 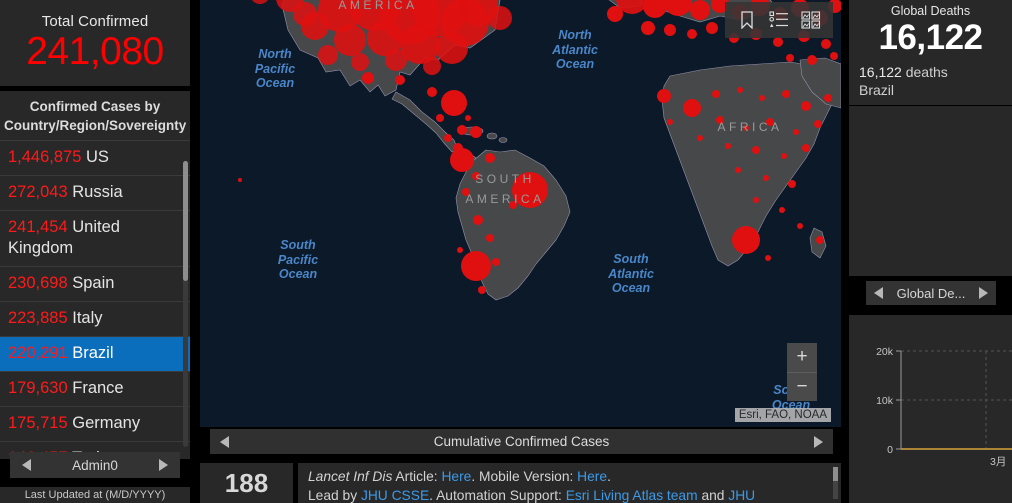 What do you see at coordinates (26, 465) in the screenshot?
I see `admin0-prev-icon` at bounding box center [26, 465].